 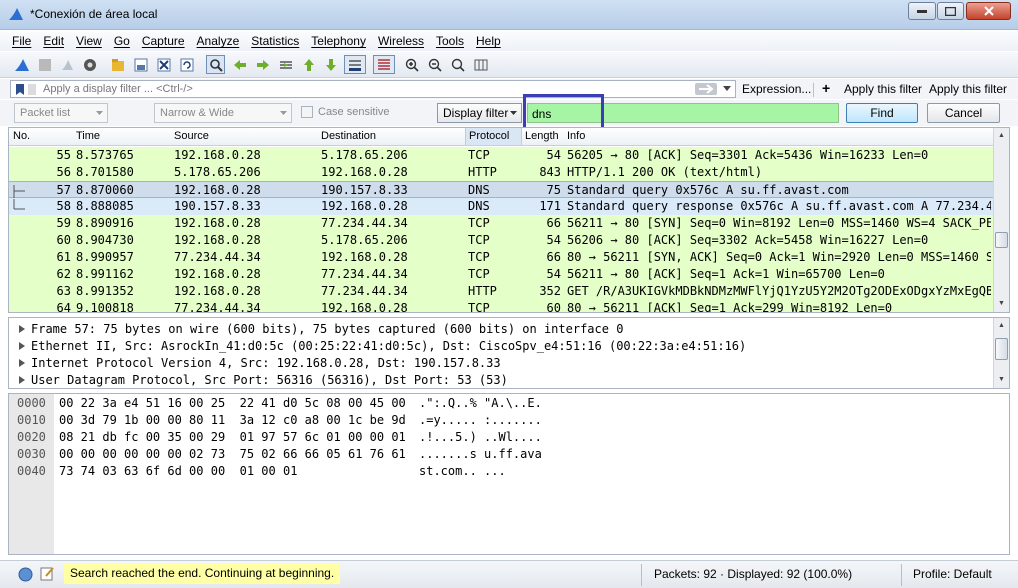 I want to click on column-header-no: No., so click(x=21, y=136).